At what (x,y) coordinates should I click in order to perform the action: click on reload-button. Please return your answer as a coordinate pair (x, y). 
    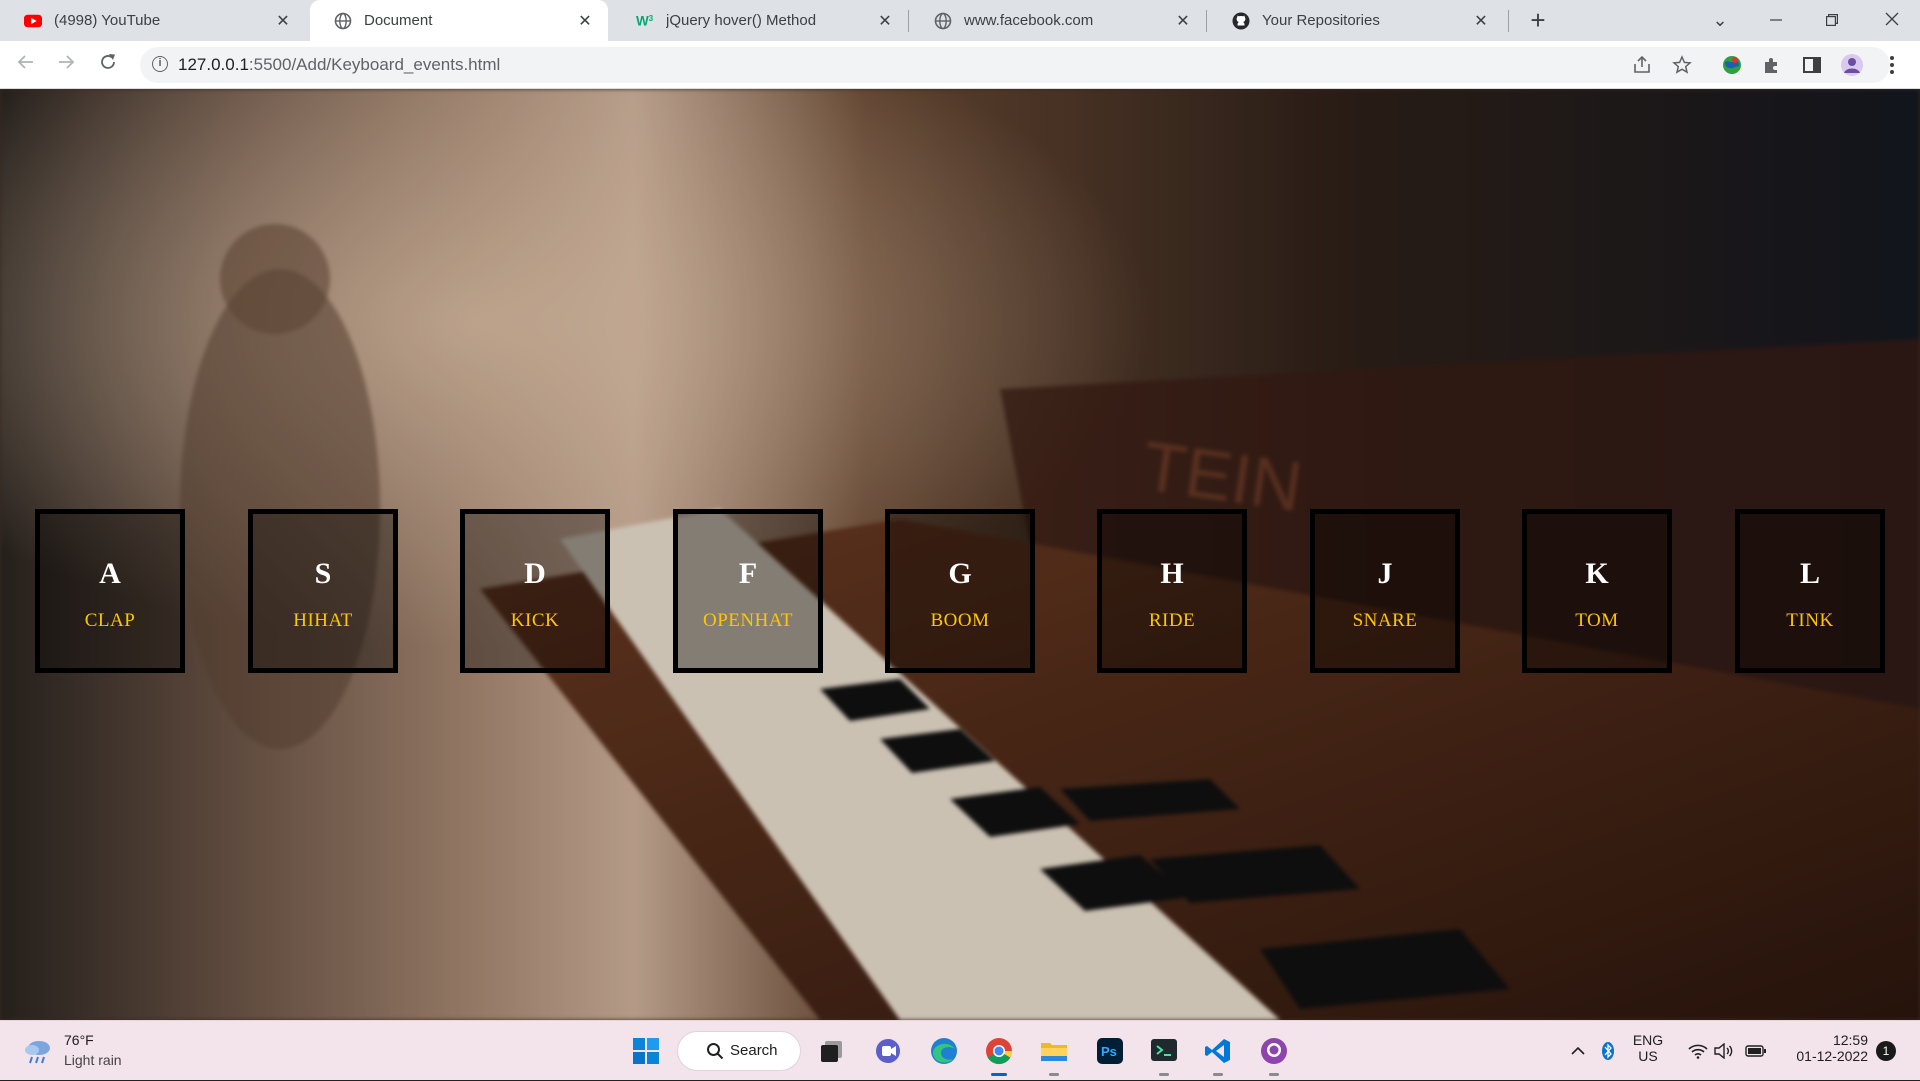
    Looking at the image, I should click on (108, 65).